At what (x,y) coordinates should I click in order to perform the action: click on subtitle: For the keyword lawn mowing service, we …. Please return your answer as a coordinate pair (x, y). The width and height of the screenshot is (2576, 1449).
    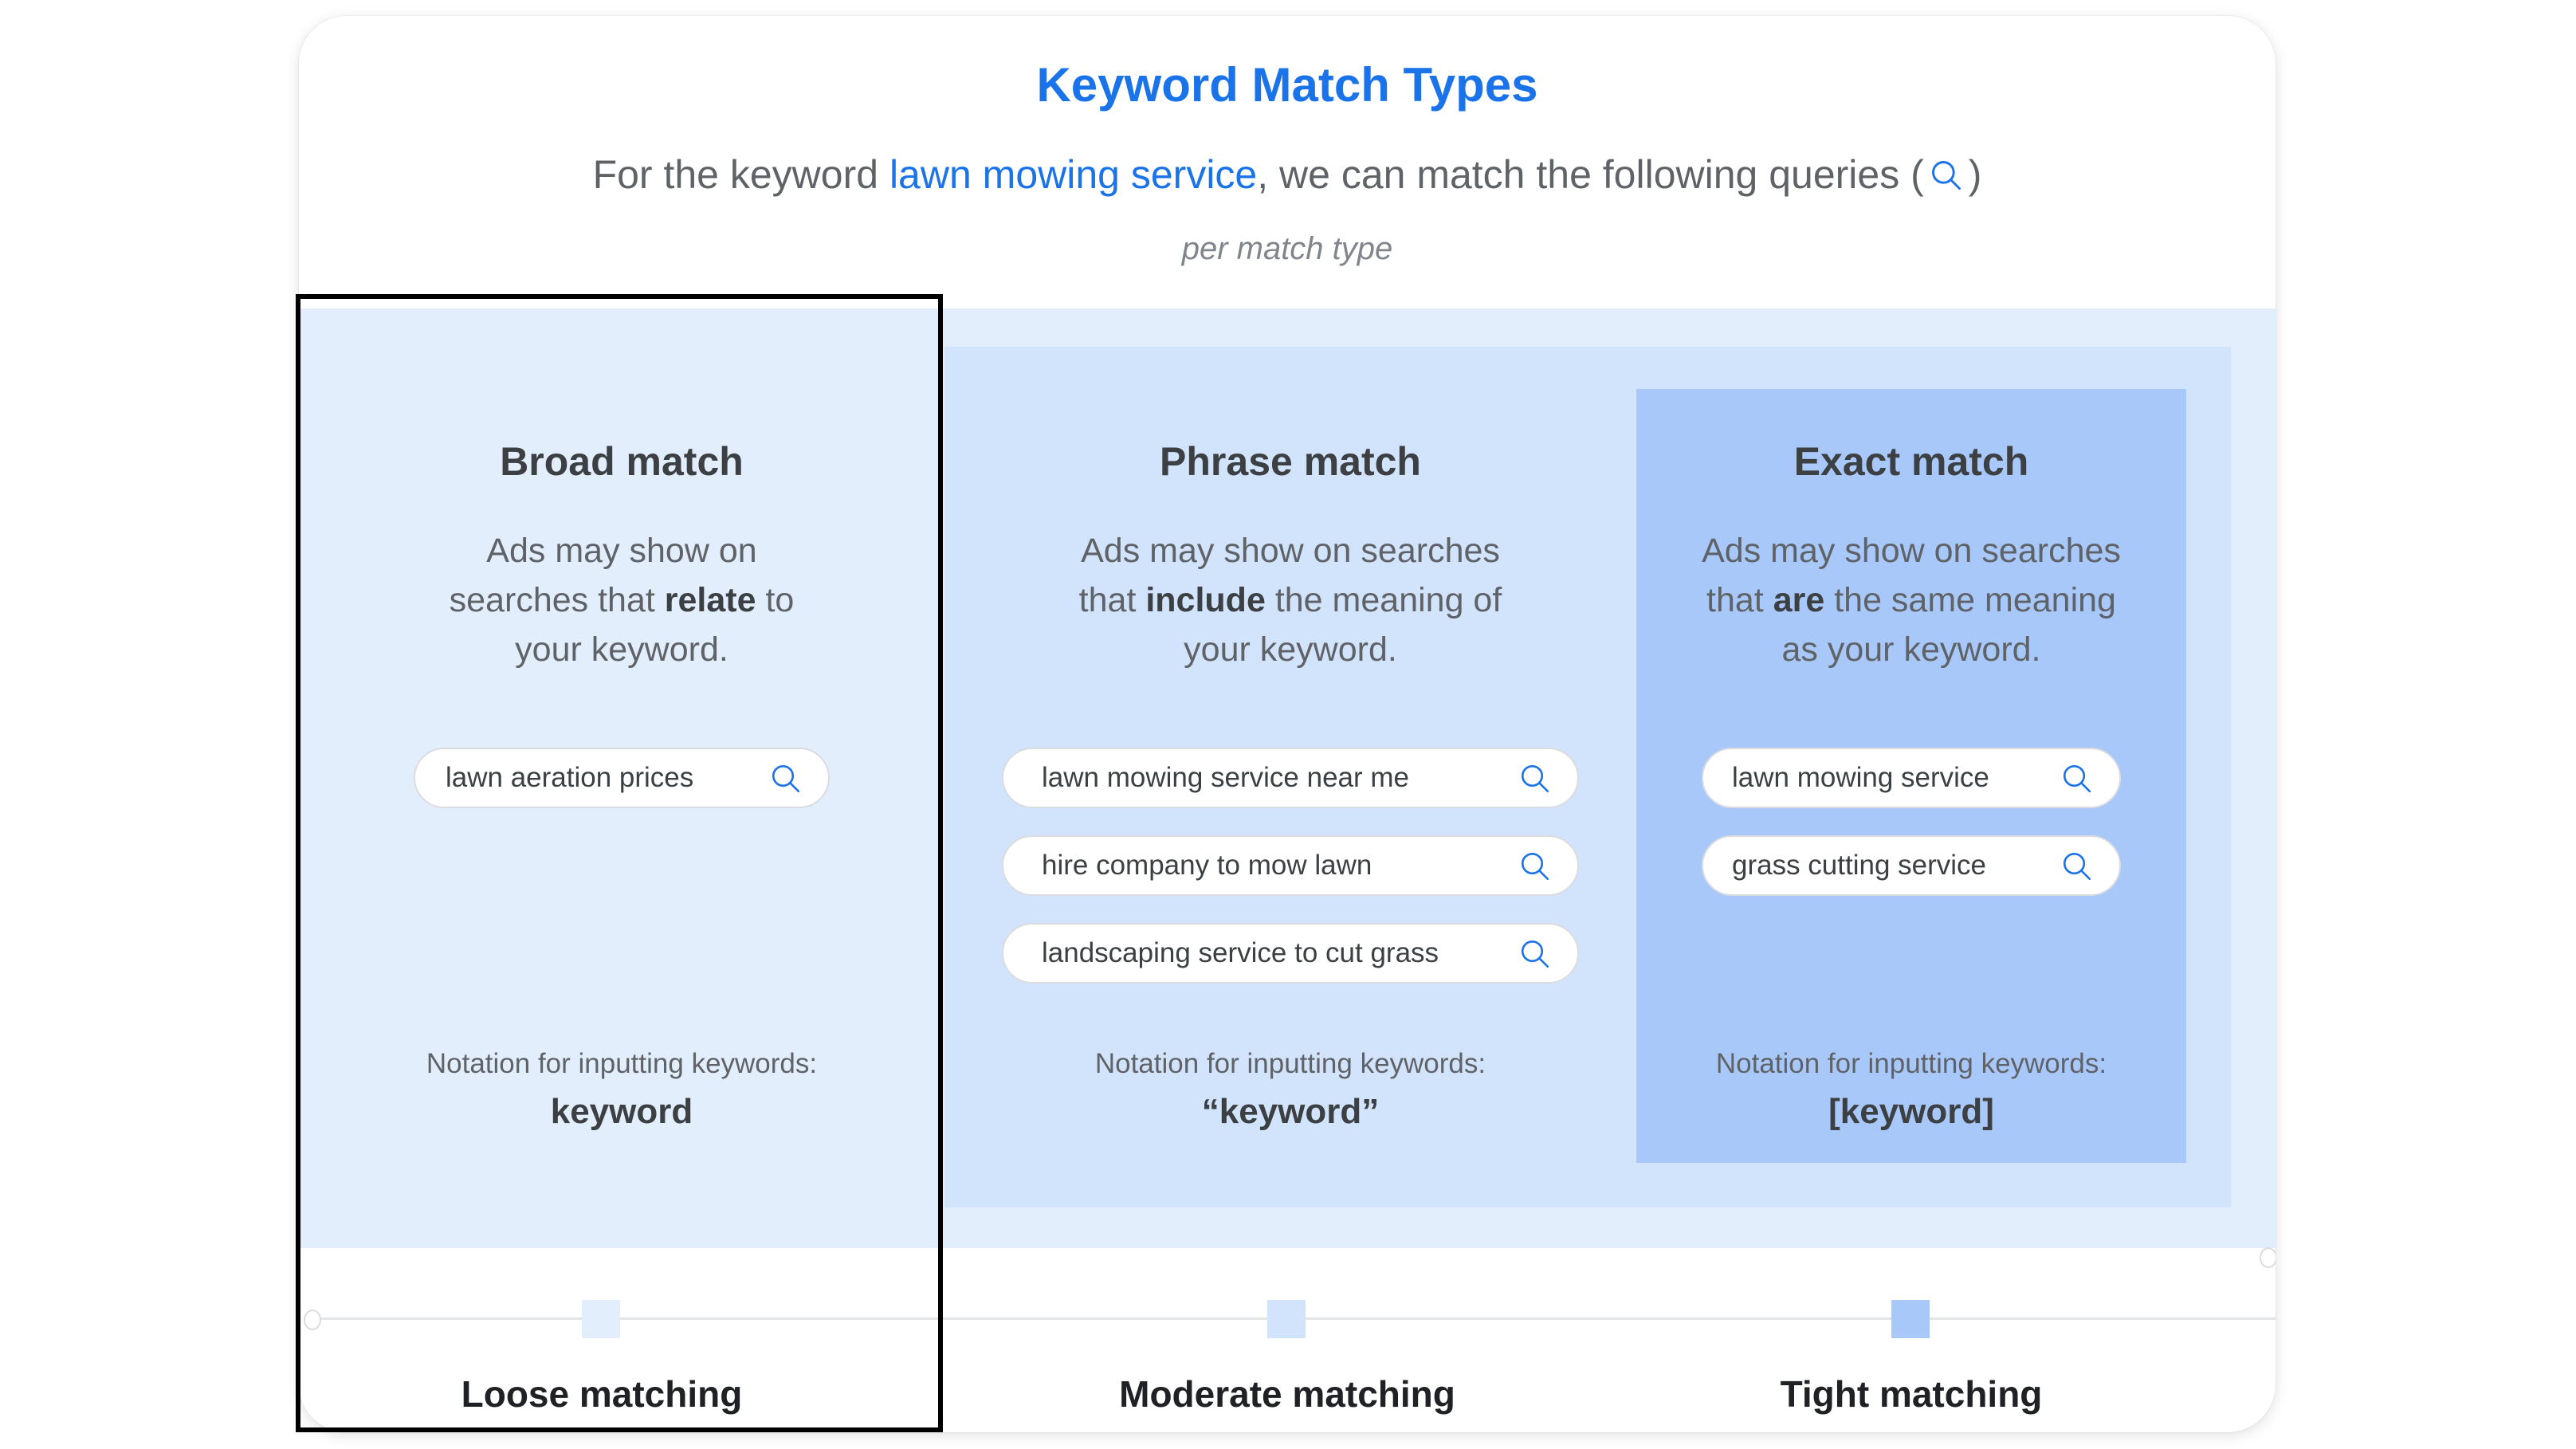
    Looking at the image, I should click on (1287, 174).